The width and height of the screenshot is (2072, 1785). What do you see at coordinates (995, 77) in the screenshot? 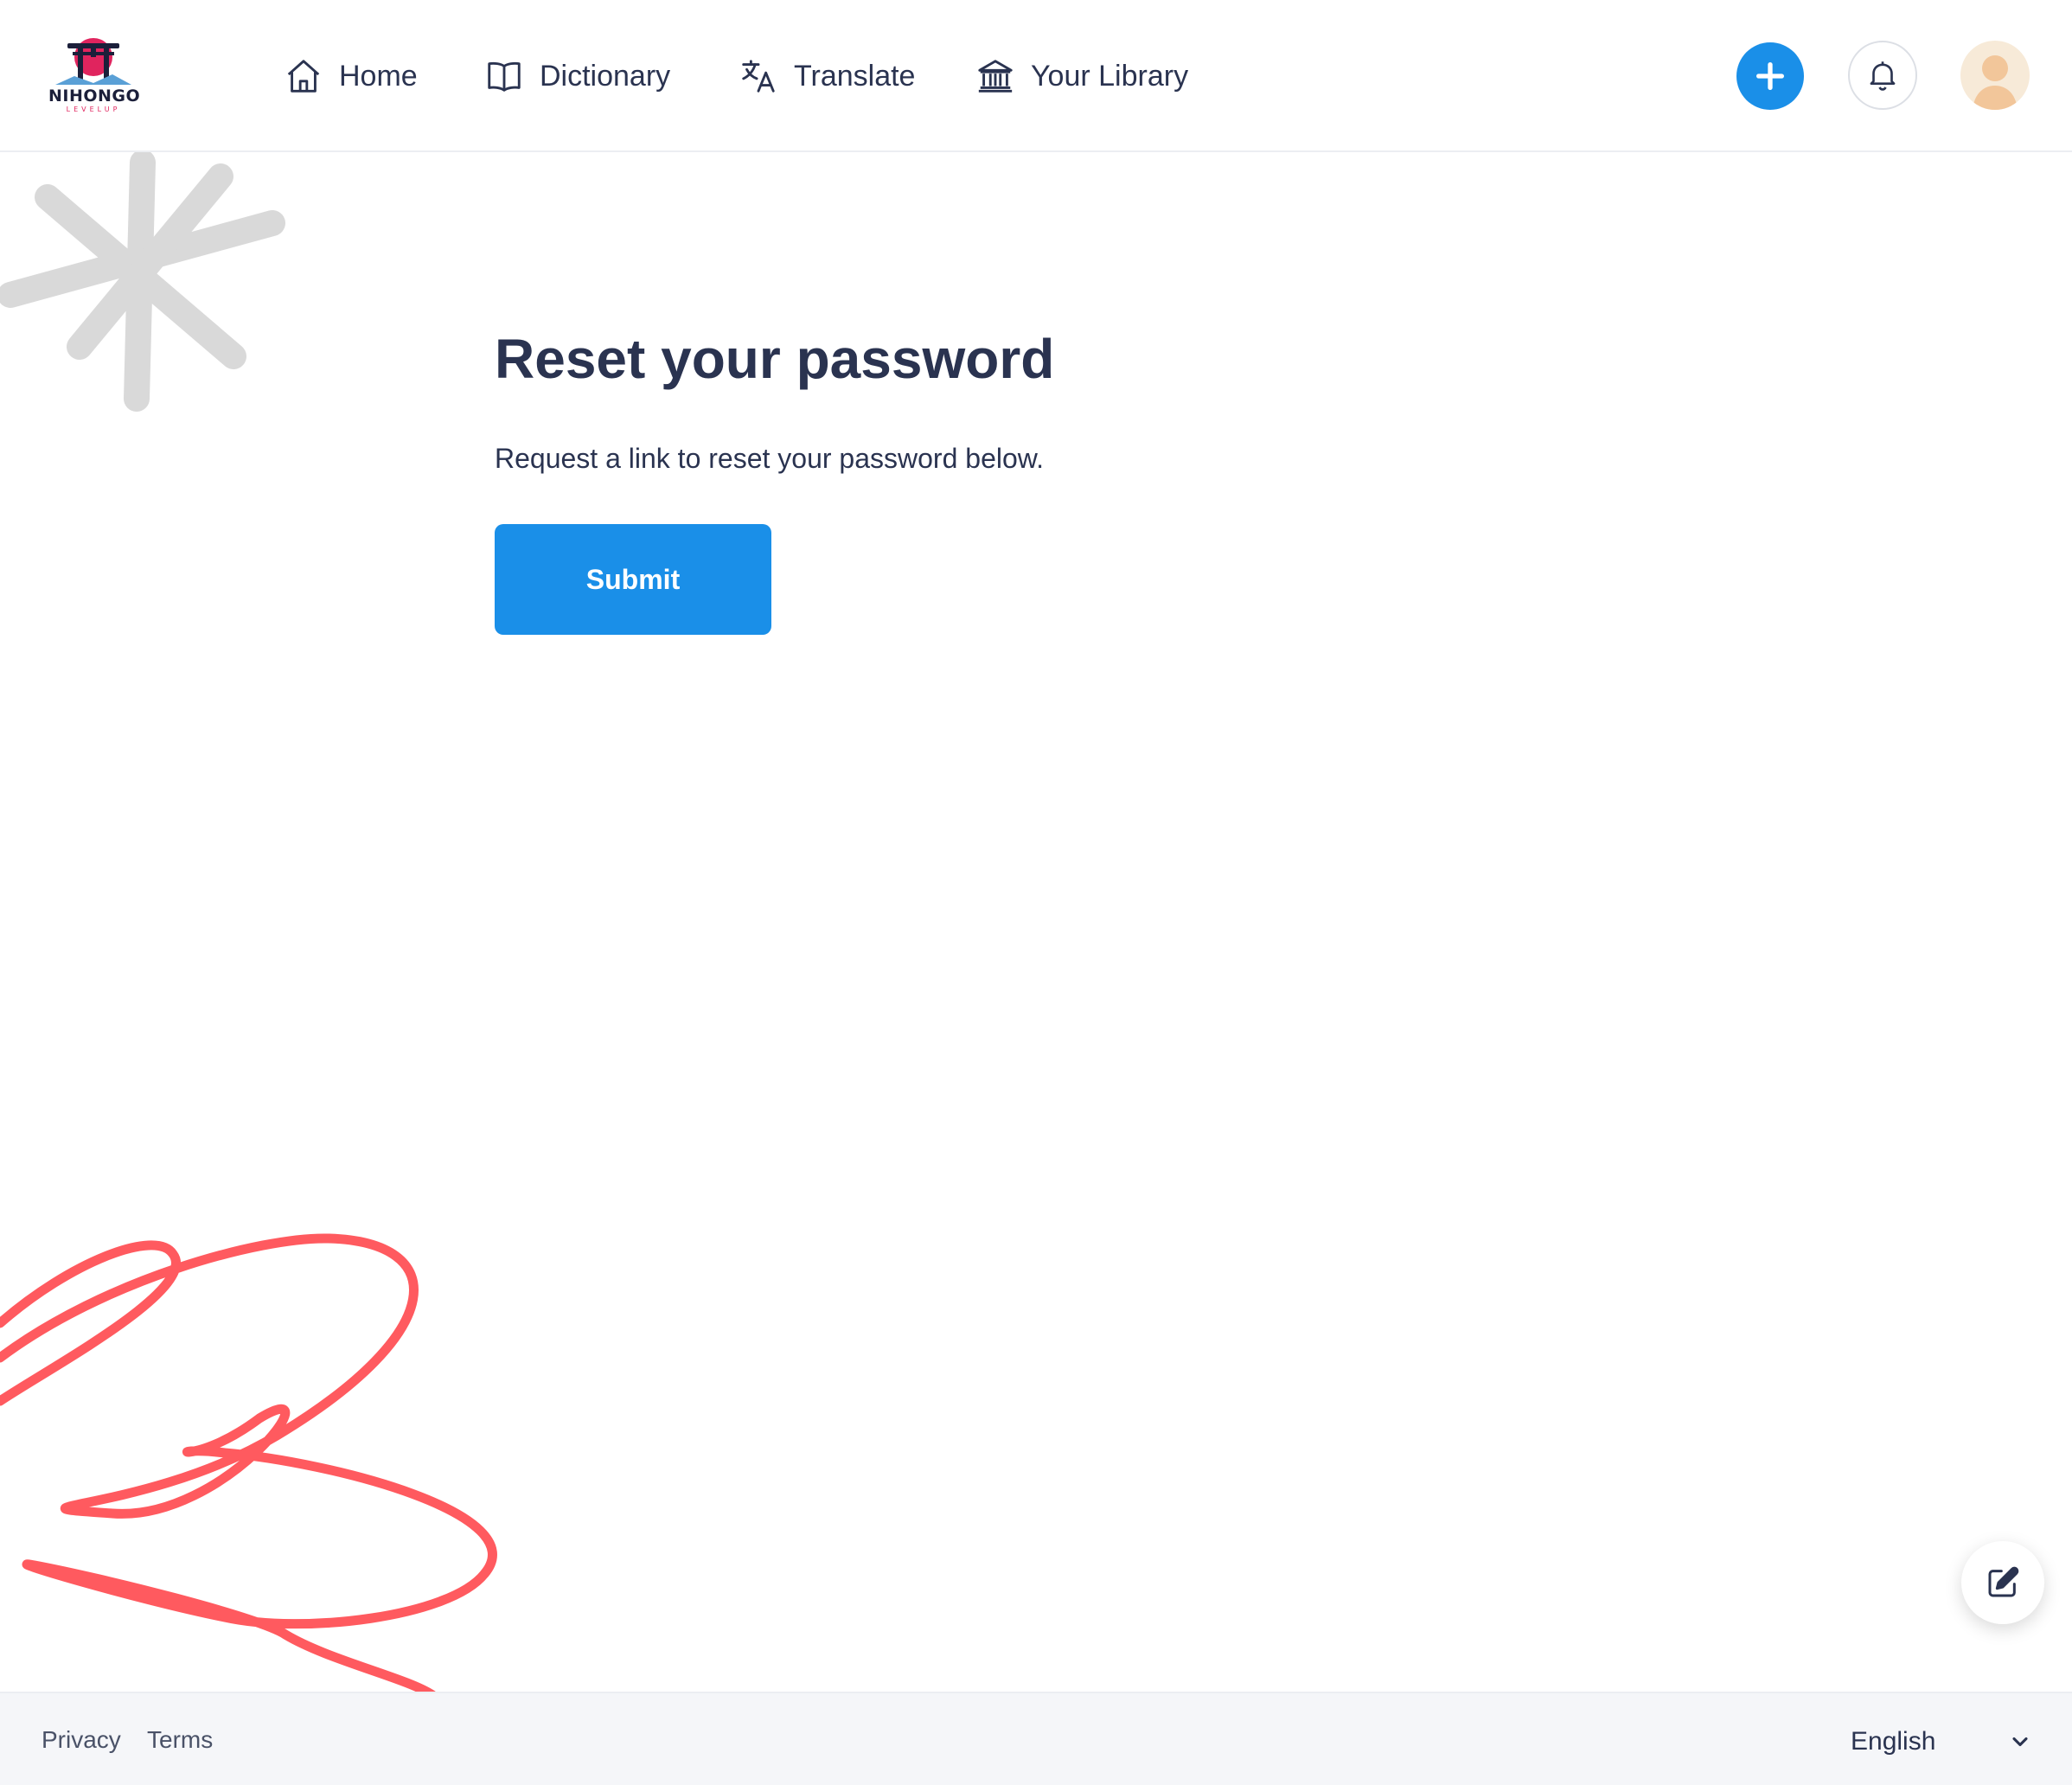
I see `library-icon` at bounding box center [995, 77].